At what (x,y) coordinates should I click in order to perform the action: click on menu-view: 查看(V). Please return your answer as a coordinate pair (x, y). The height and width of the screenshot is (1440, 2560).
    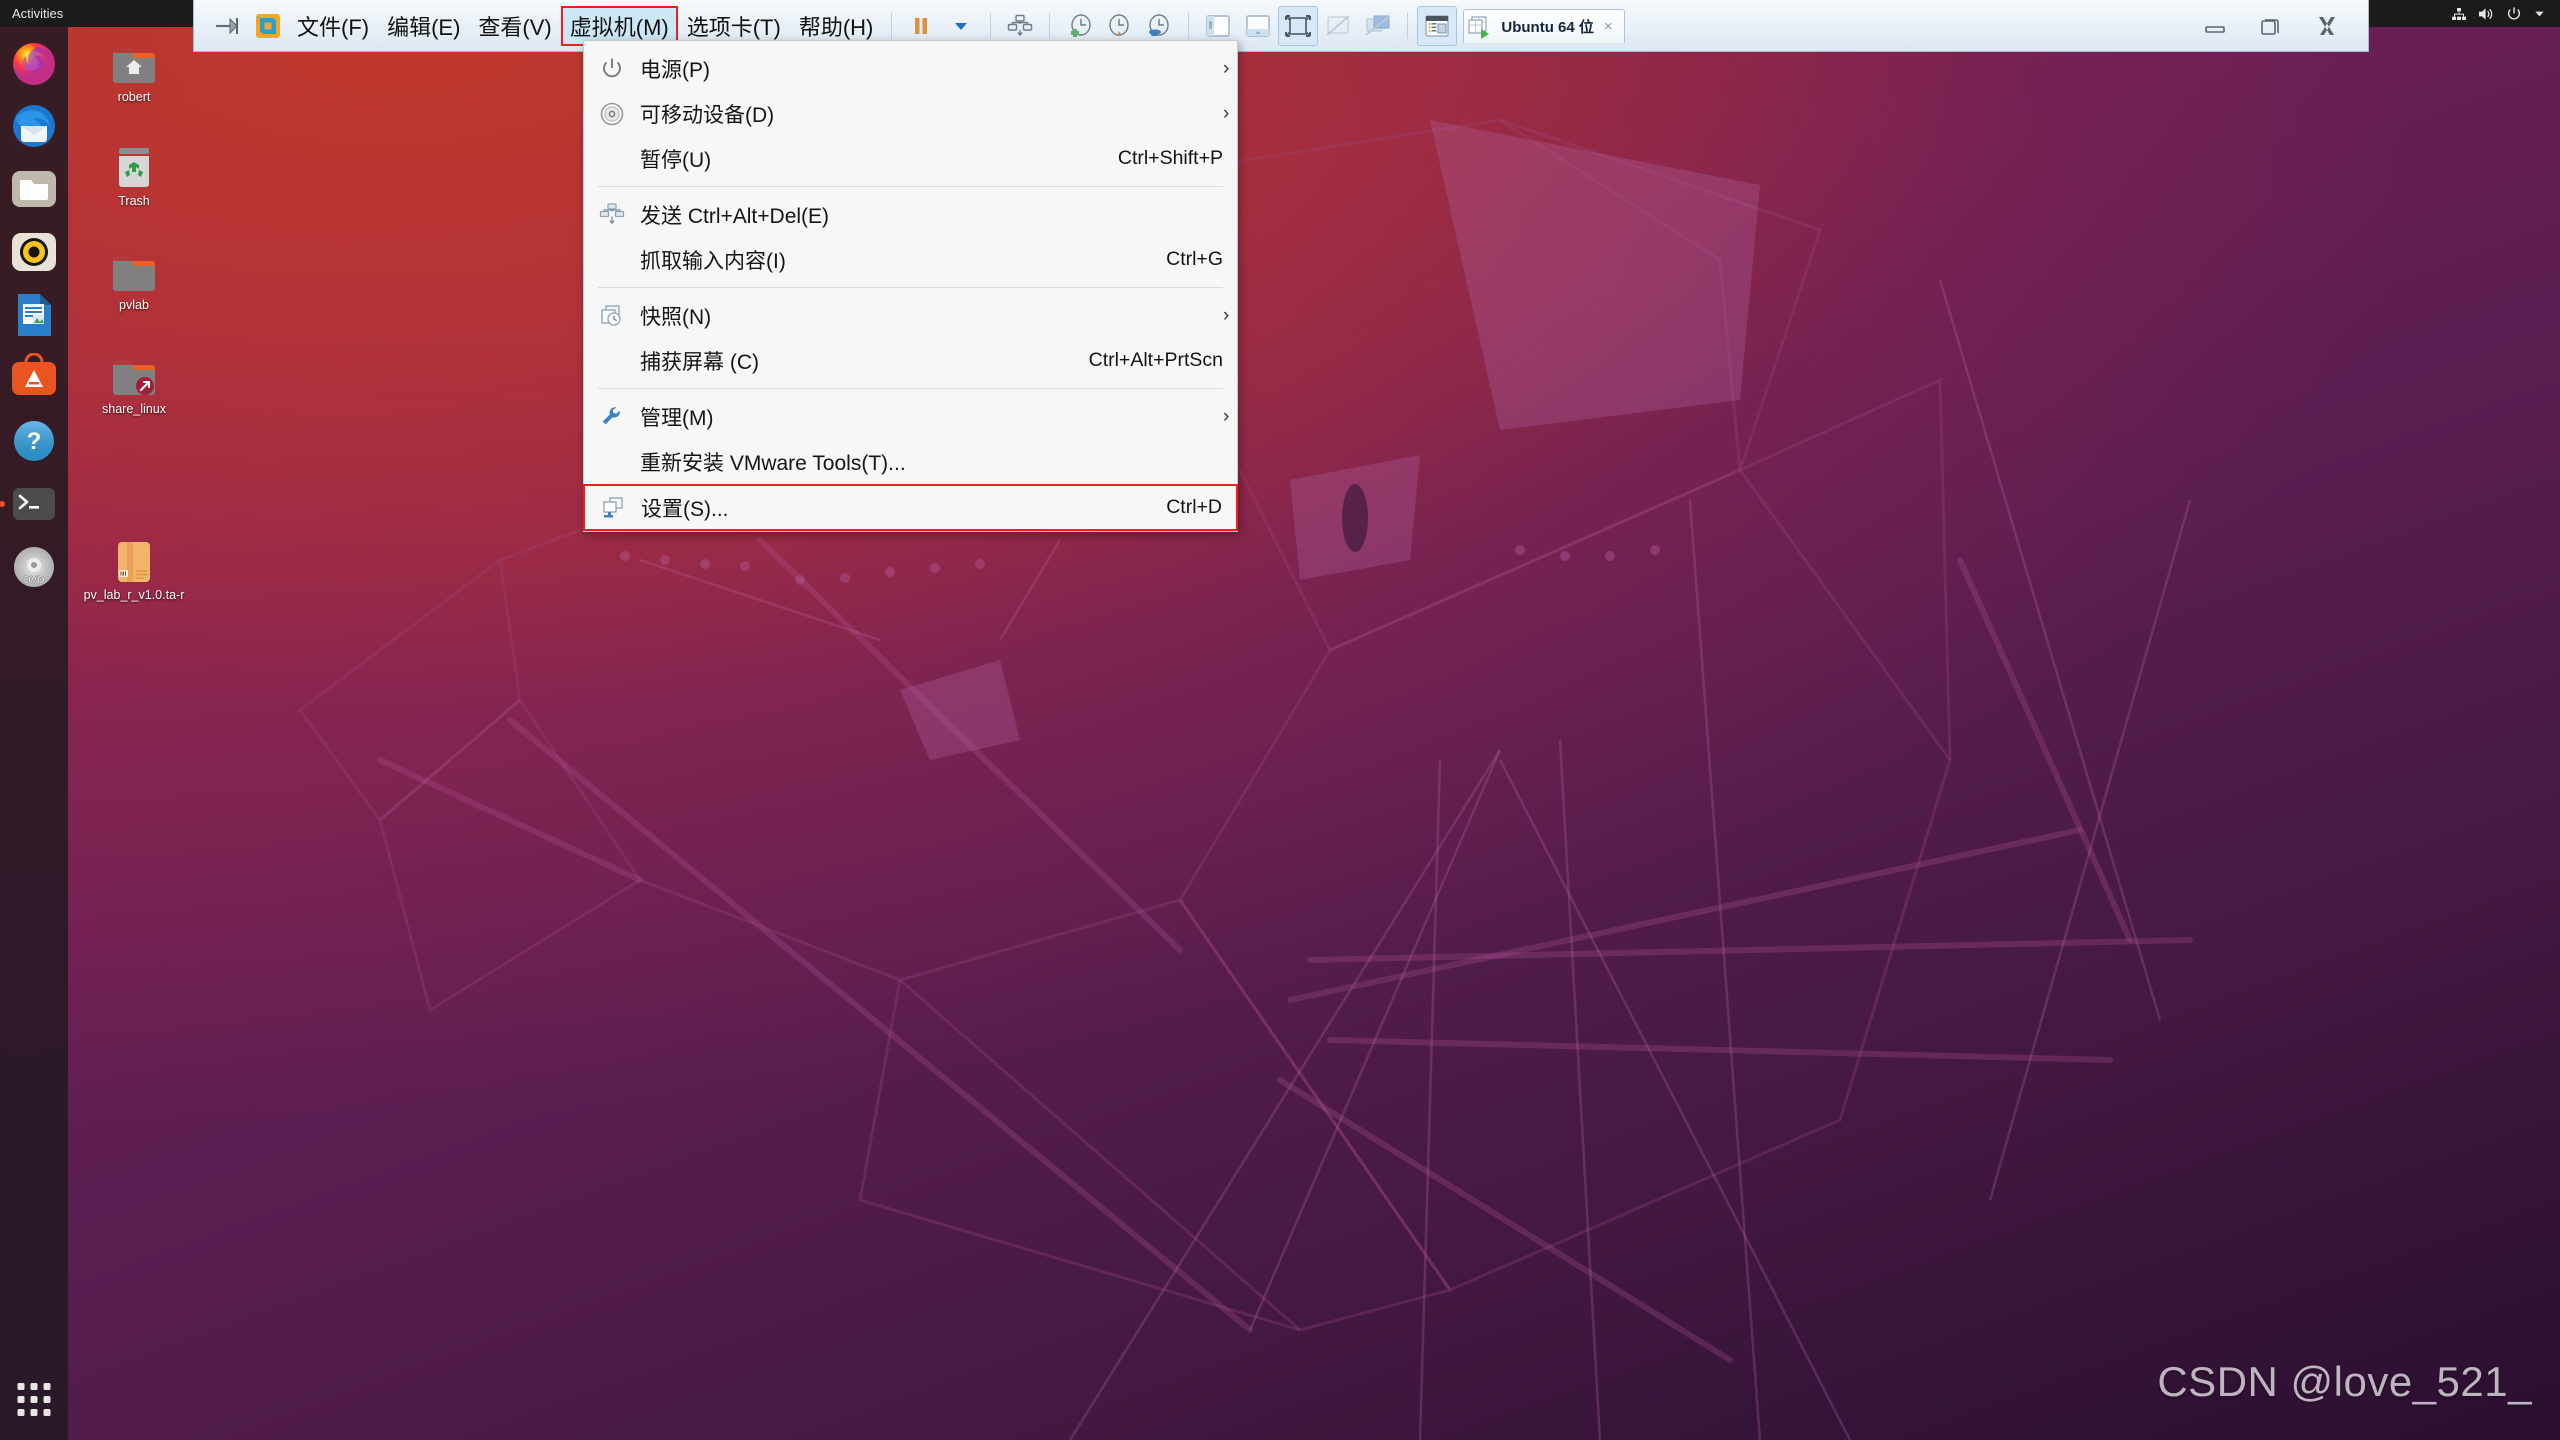
    Looking at the image, I should click on (514, 26).